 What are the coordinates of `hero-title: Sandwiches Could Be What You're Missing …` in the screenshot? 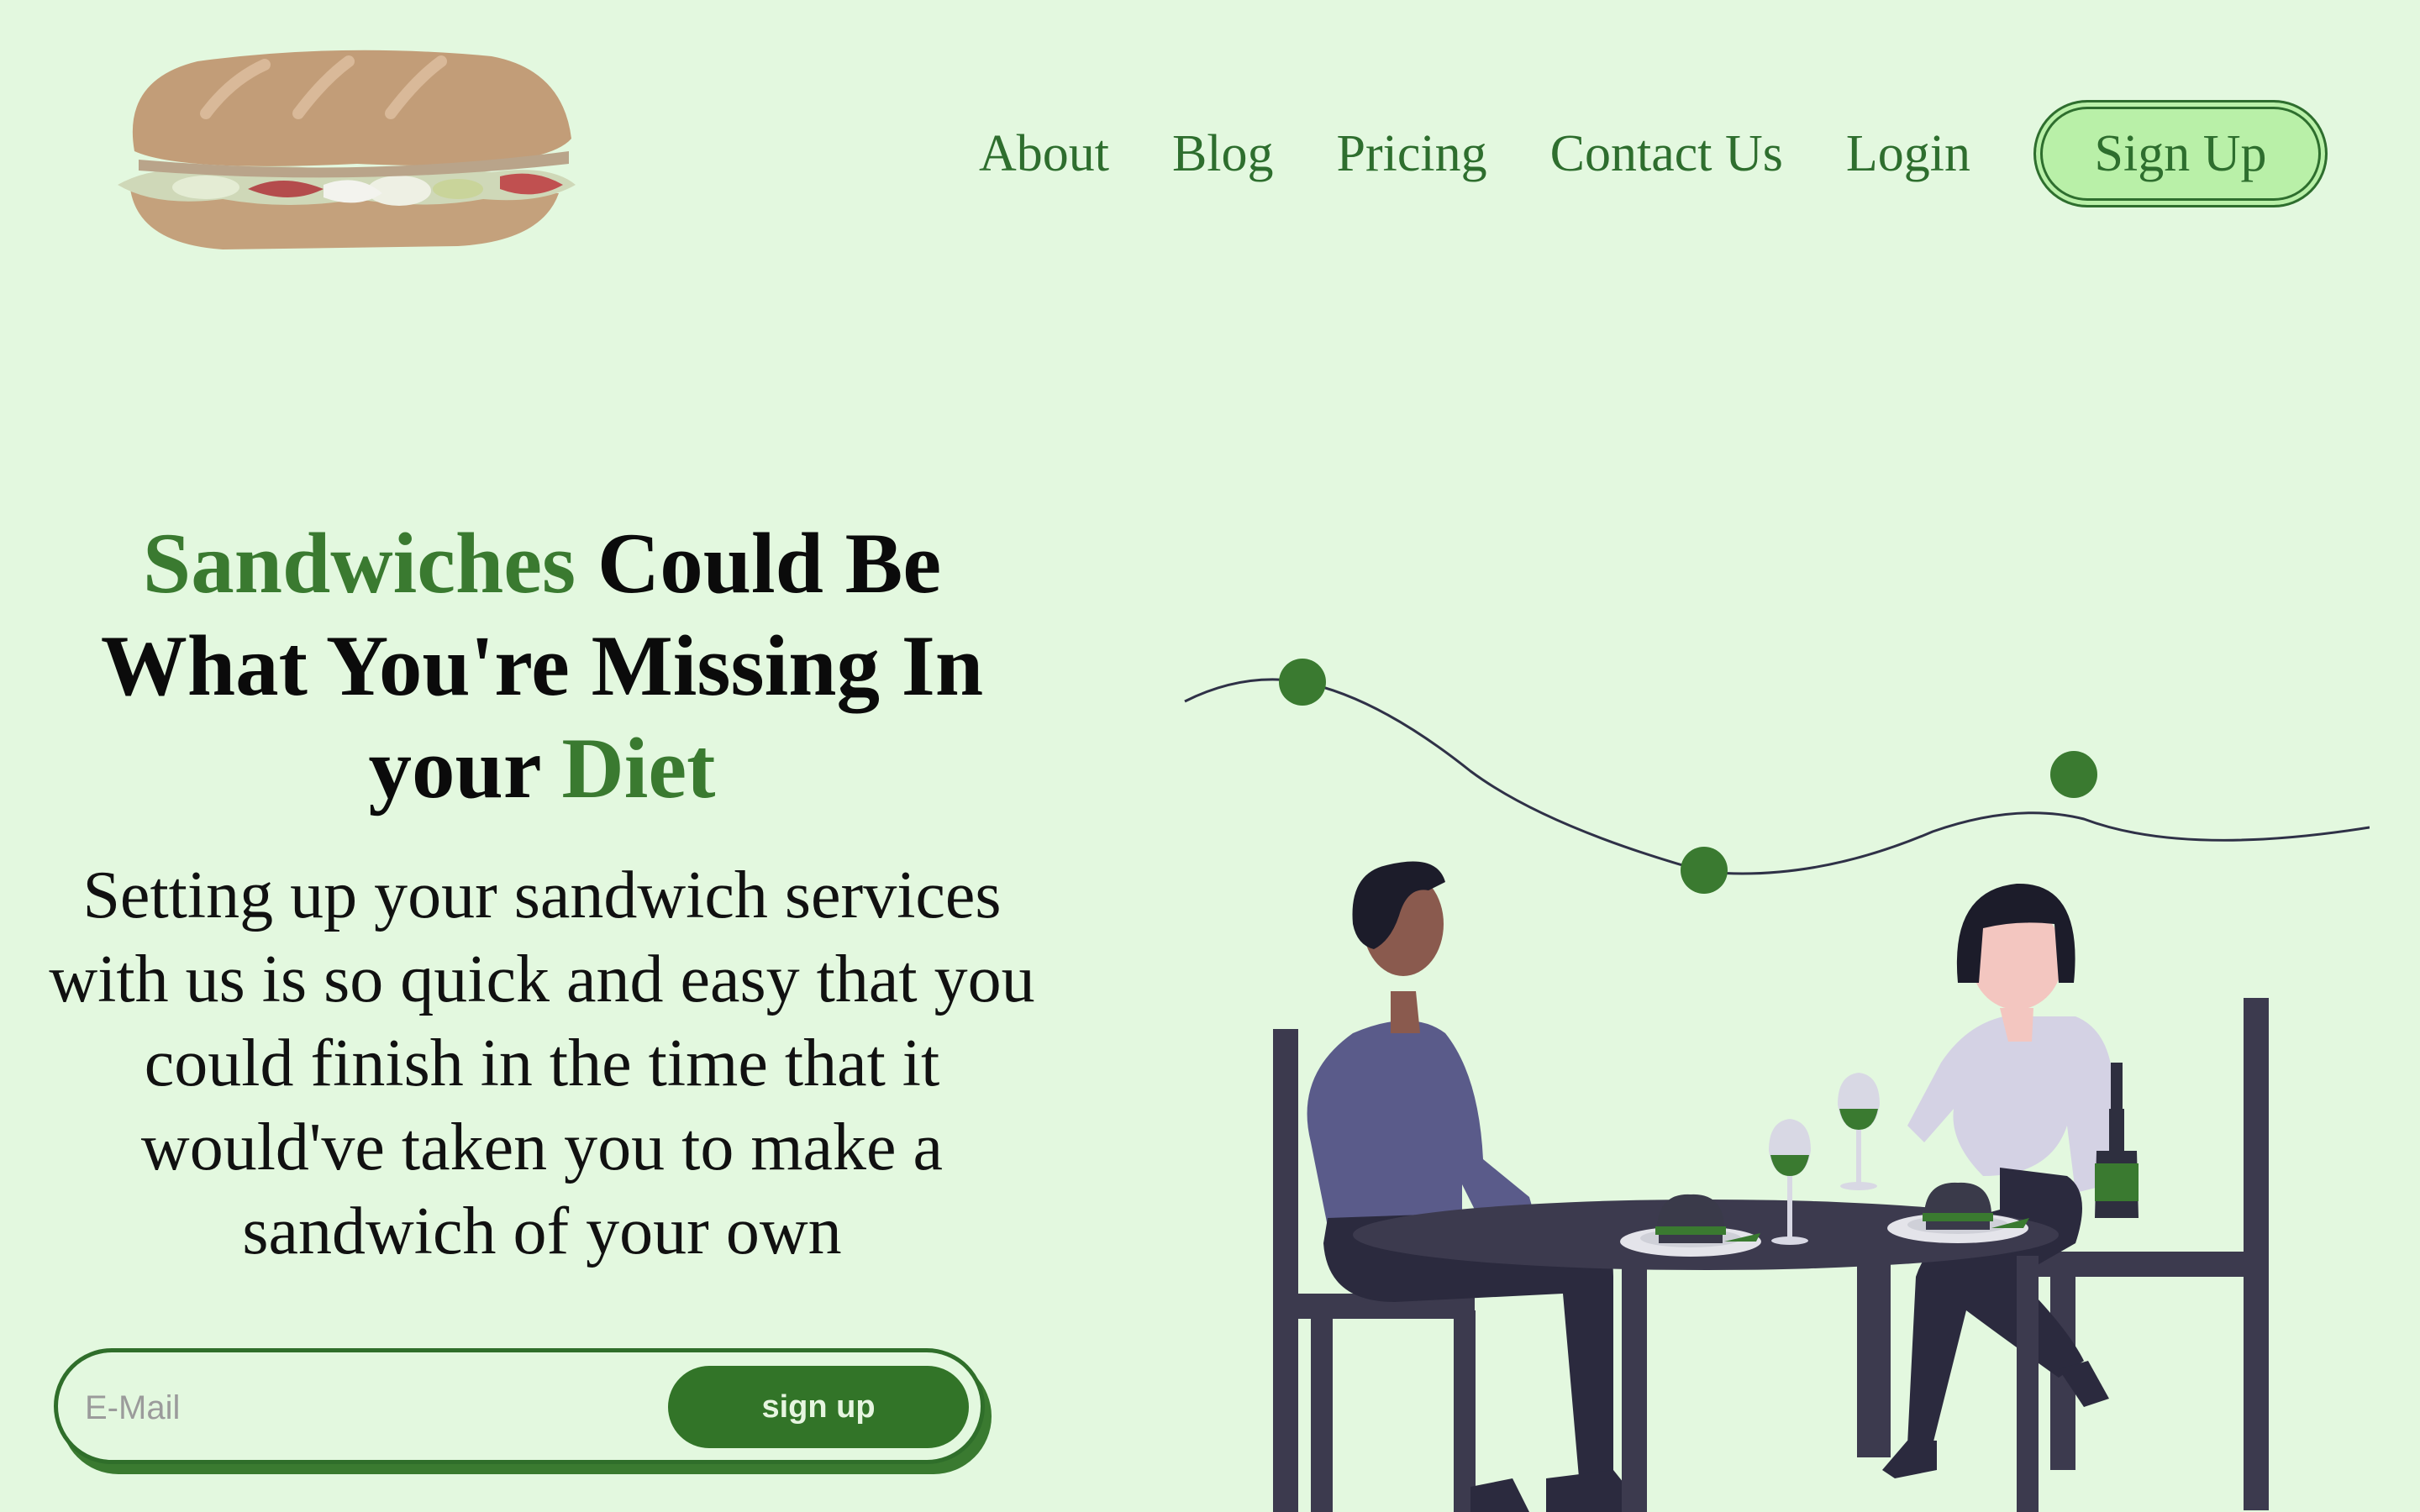 It's located at (542, 666).